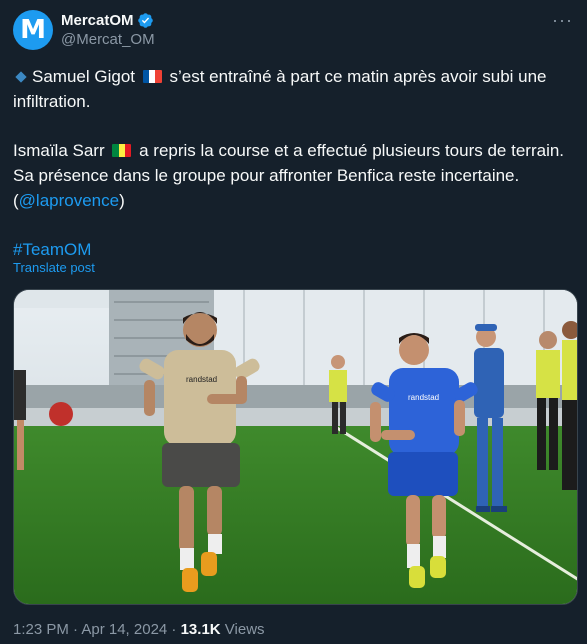 The width and height of the screenshot is (587, 644). What do you see at coordinates (54, 267) in the screenshot?
I see `translate-post-link: Translate post` at bounding box center [54, 267].